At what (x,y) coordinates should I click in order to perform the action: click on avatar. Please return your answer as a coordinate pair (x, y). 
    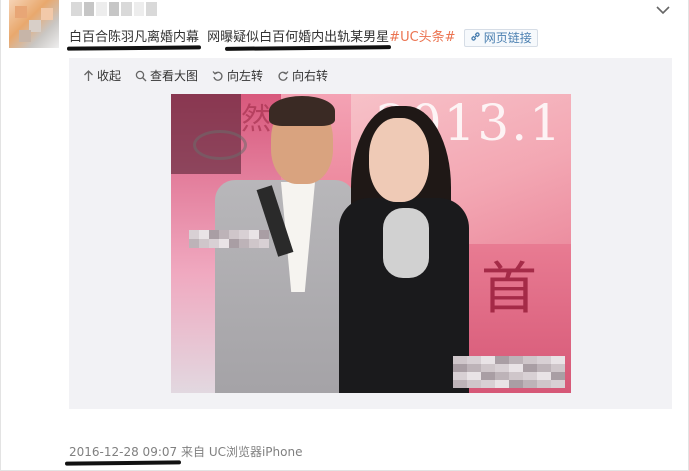
    Looking at the image, I should click on (34, 24).